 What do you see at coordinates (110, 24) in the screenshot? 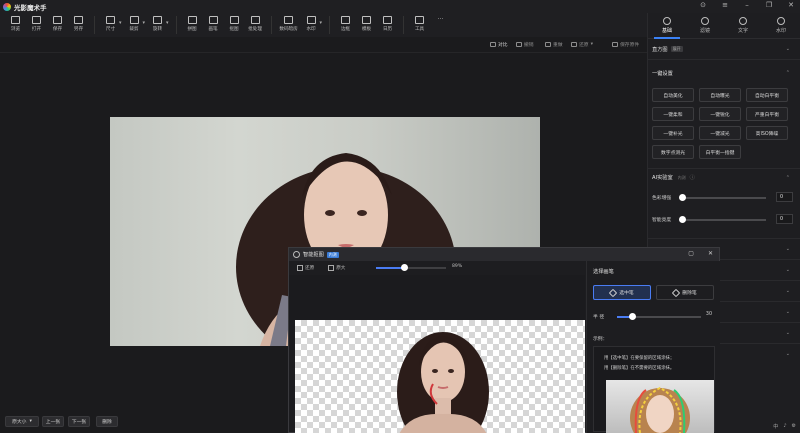
I see `toolbar-resize-button: 尺寸` at bounding box center [110, 24].